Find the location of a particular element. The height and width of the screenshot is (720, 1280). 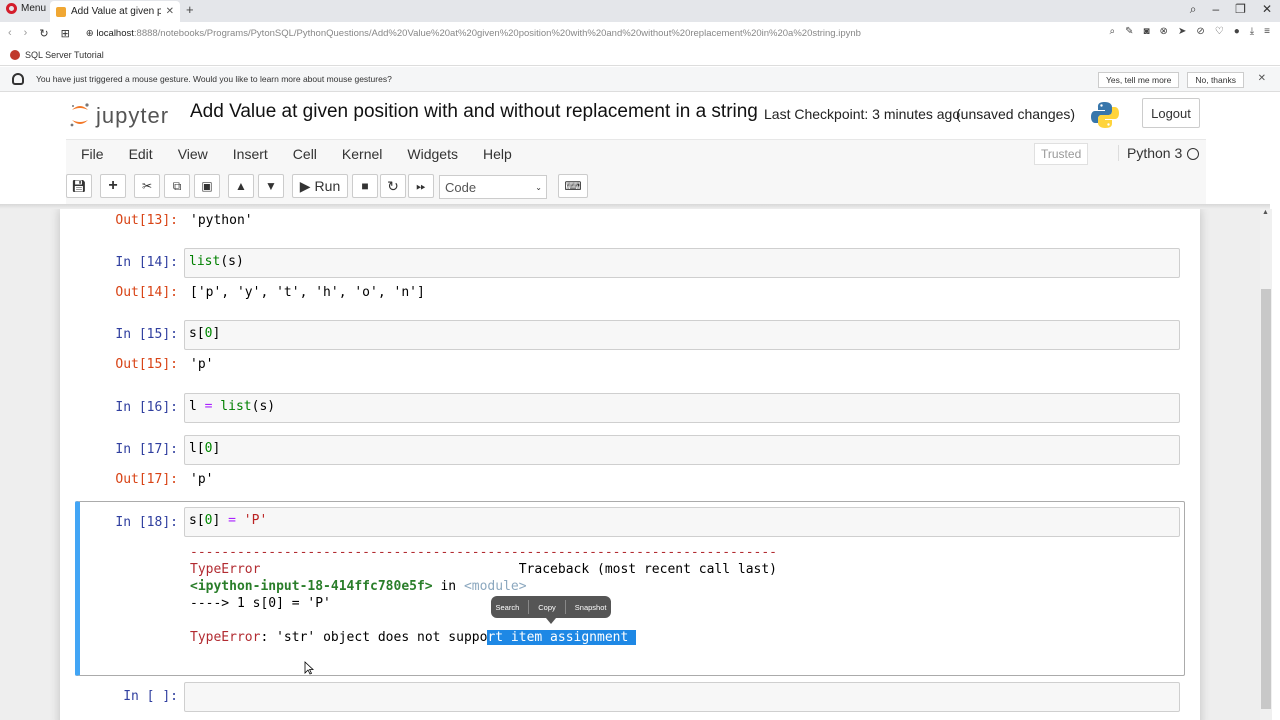

output-15: 'p' is located at coordinates (202, 364).